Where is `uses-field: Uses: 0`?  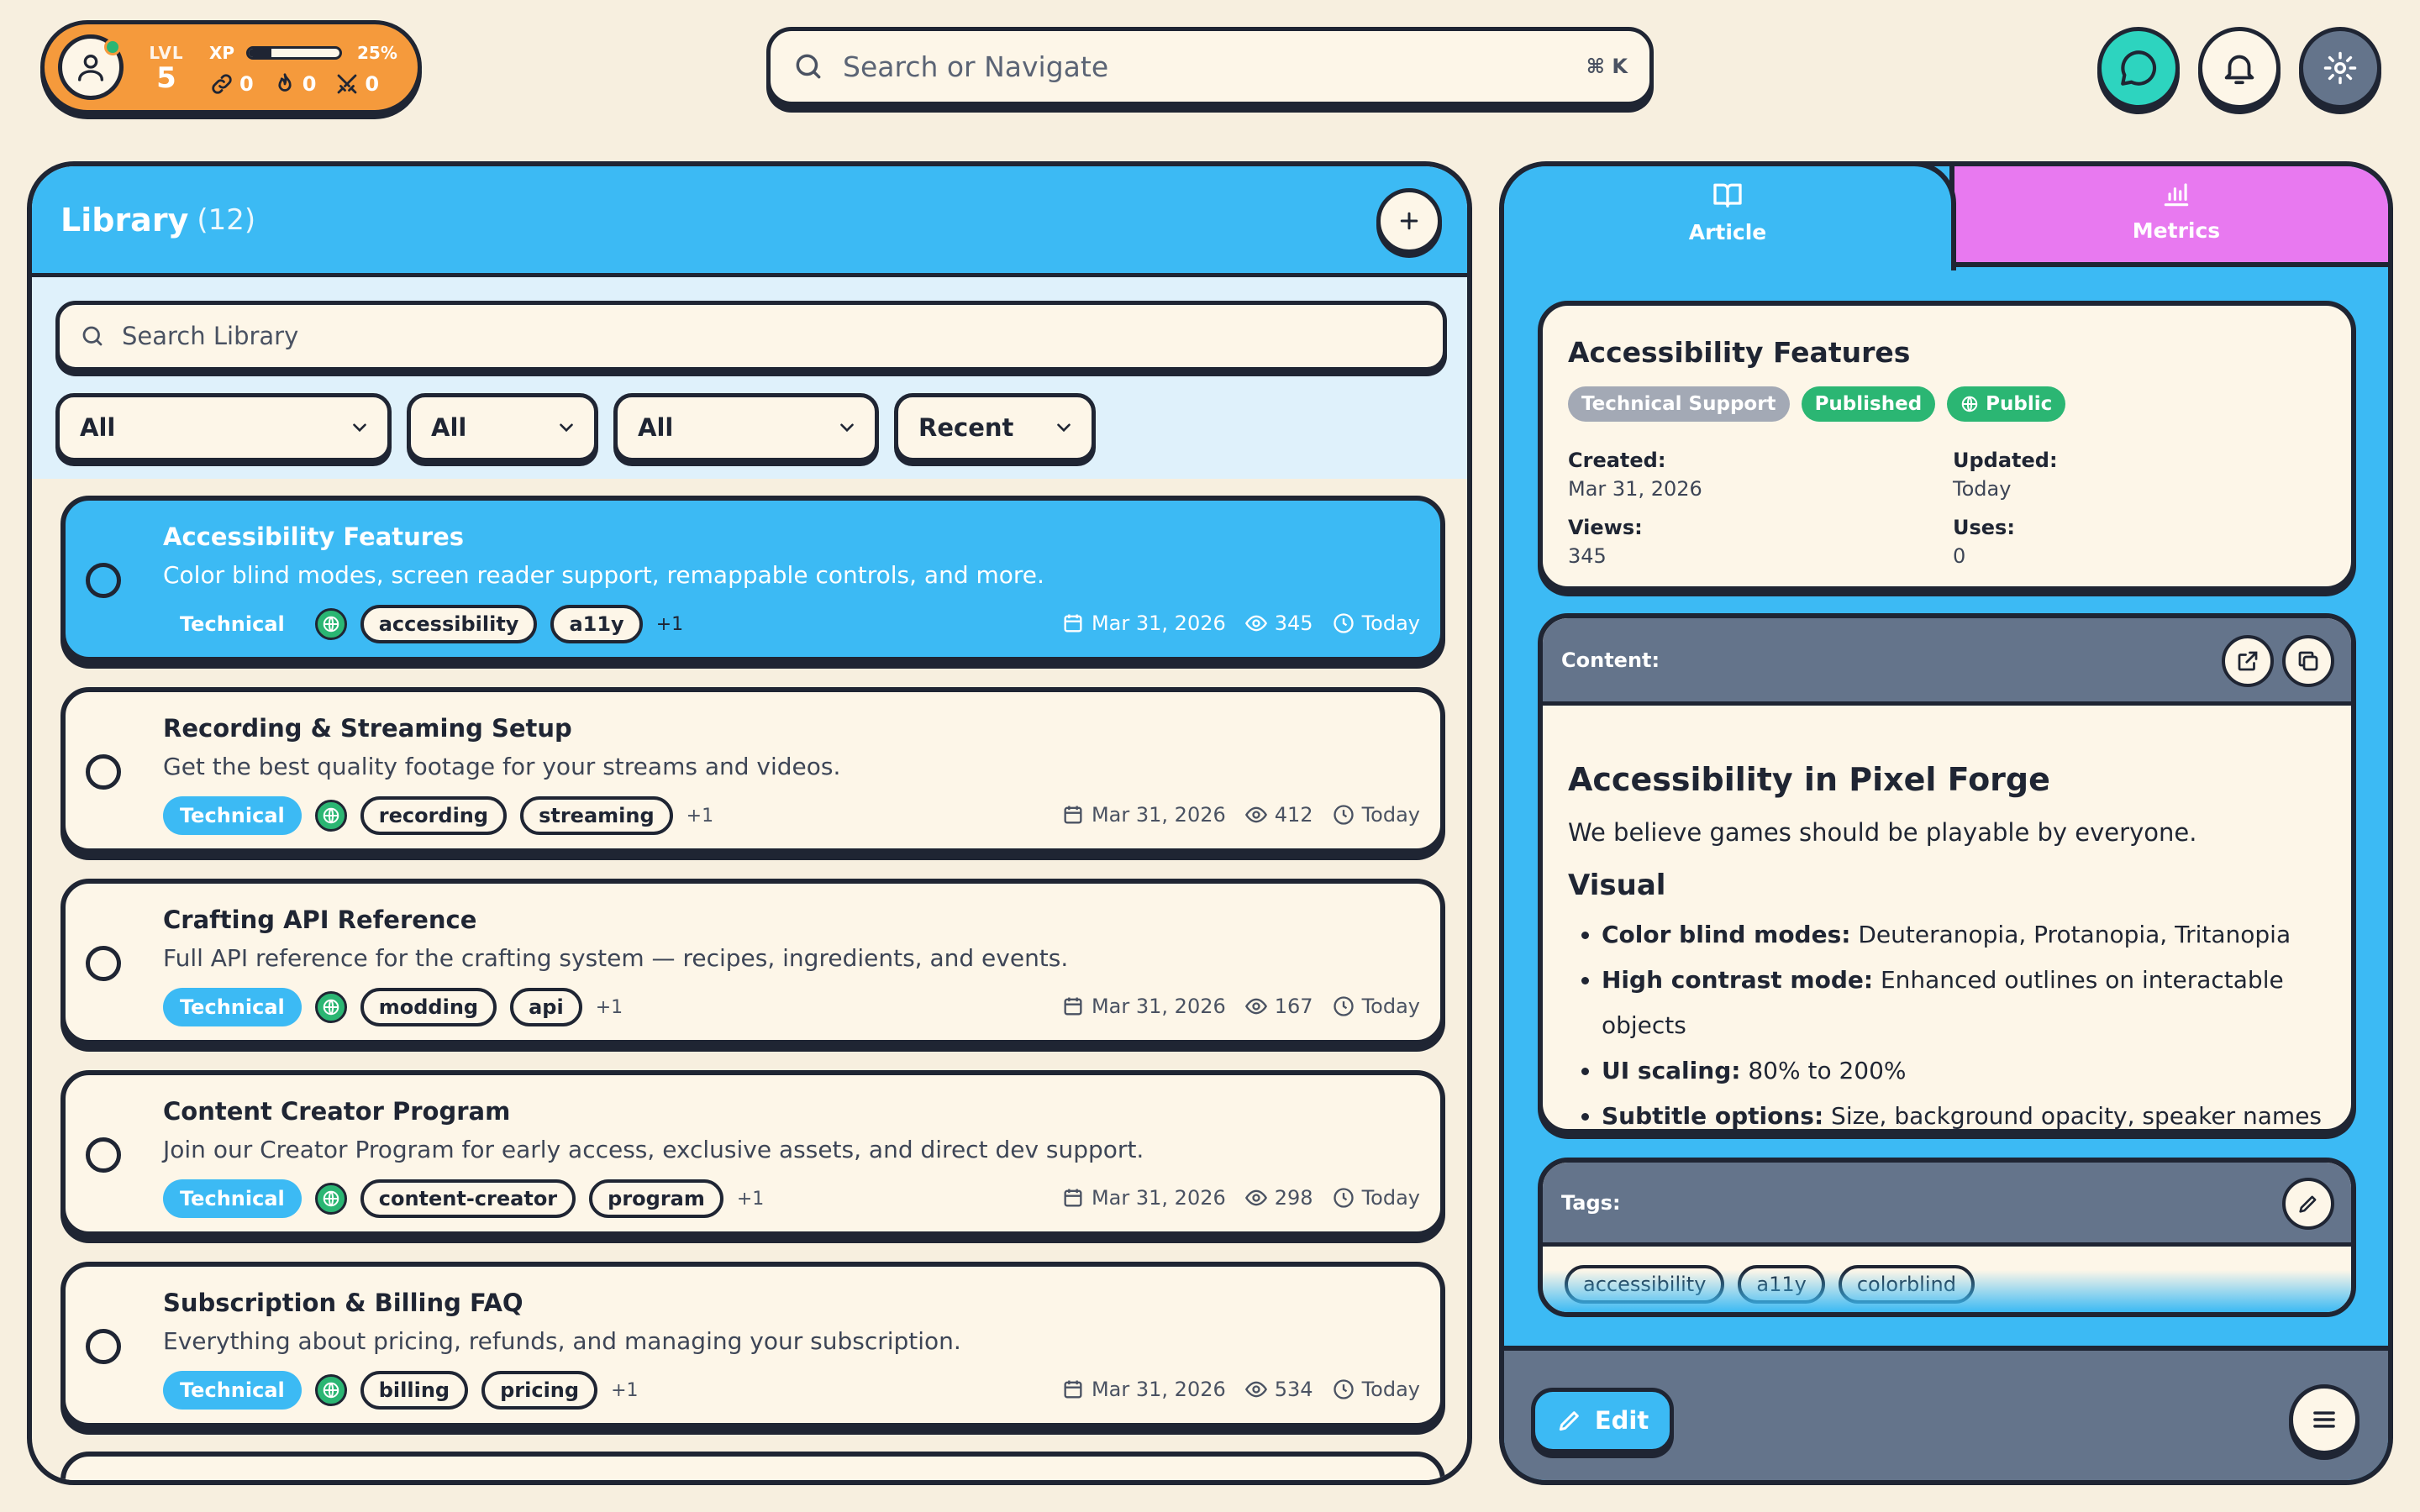 uses-field: Uses: 0 is located at coordinates (1984, 542).